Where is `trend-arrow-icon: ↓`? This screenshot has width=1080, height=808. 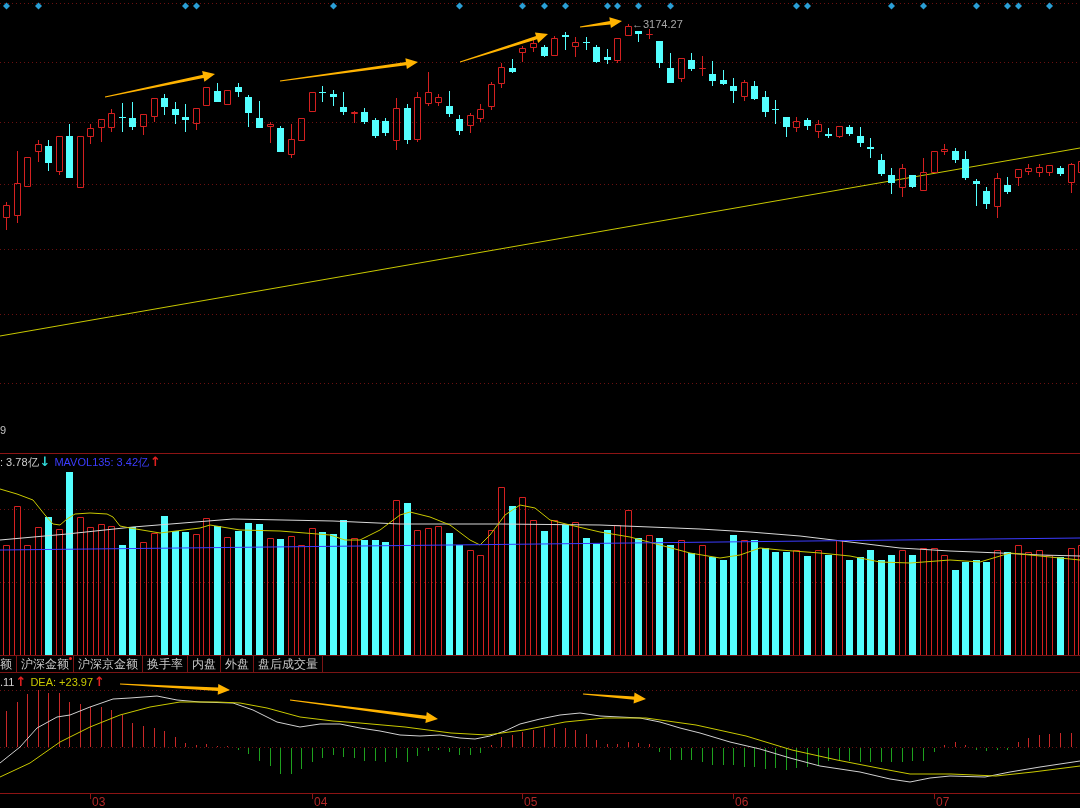
trend-arrow-icon: ↓ is located at coordinates (45, 462).